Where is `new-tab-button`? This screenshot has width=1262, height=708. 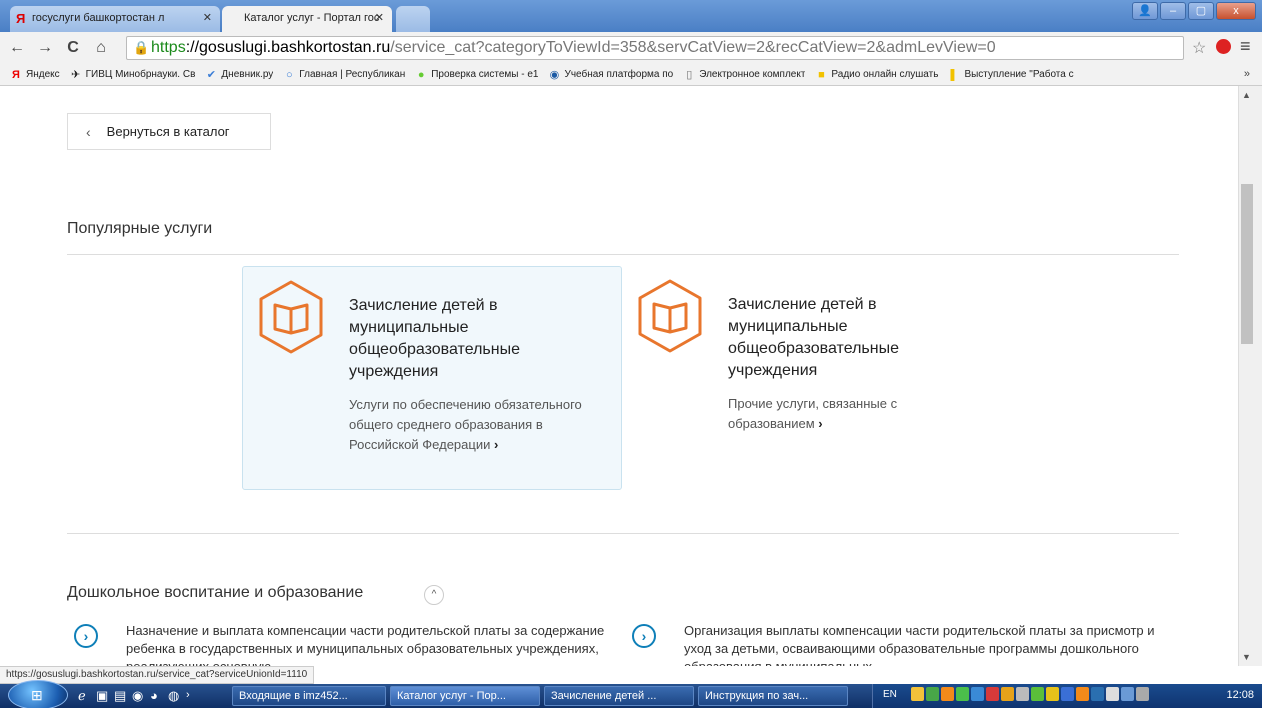 new-tab-button is located at coordinates (413, 19).